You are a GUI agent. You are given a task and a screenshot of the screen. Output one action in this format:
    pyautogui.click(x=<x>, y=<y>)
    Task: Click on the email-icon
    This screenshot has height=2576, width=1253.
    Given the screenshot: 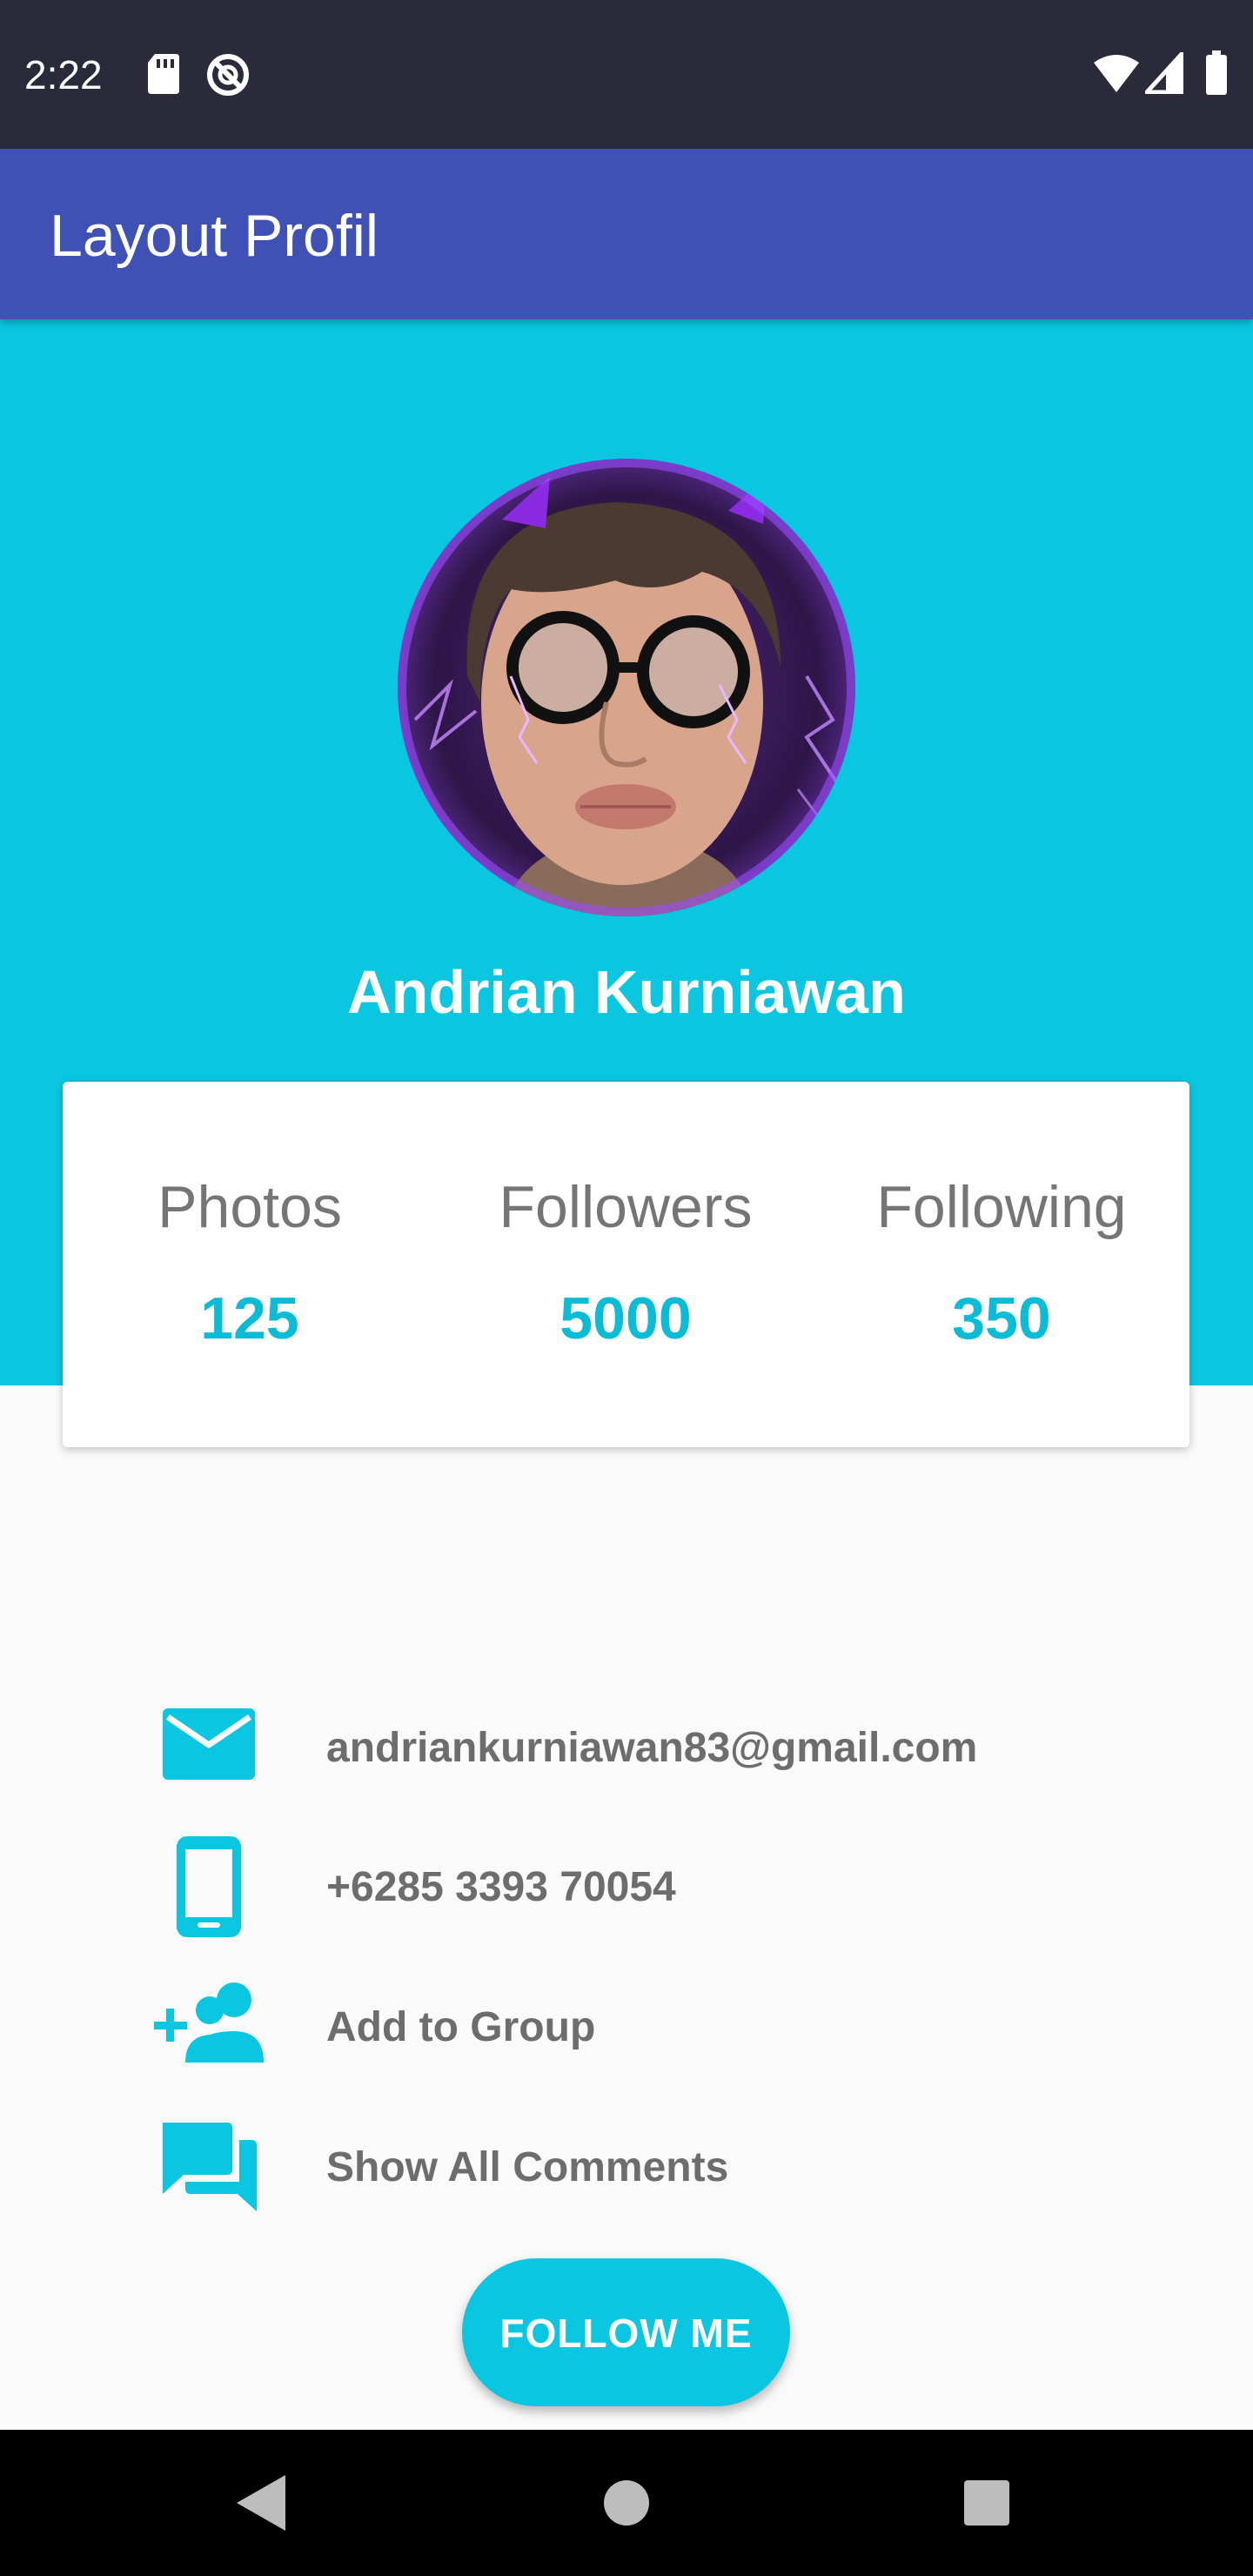 What is the action you would take?
    pyautogui.click(x=209, y=1744)
    